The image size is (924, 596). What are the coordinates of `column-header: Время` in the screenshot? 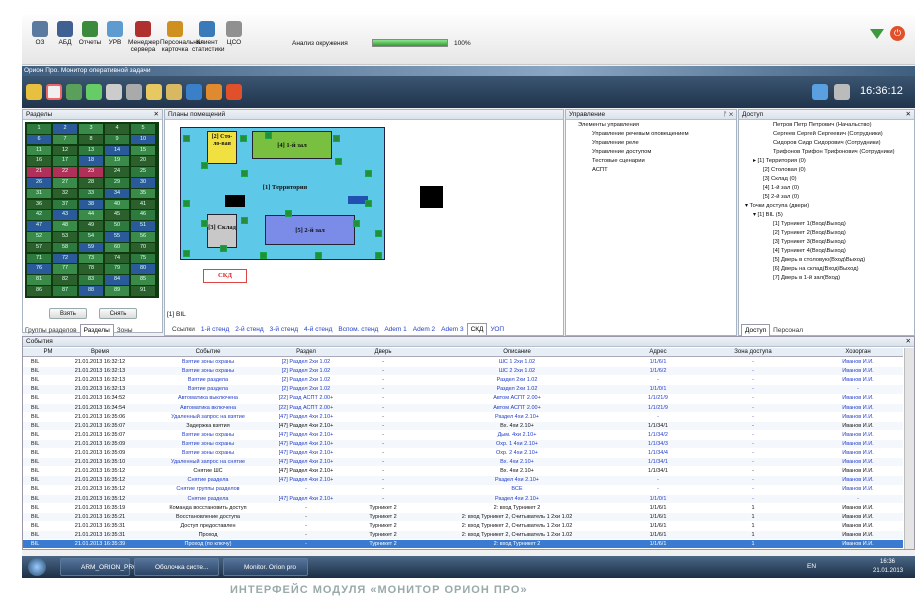 It's located at (100, 352).